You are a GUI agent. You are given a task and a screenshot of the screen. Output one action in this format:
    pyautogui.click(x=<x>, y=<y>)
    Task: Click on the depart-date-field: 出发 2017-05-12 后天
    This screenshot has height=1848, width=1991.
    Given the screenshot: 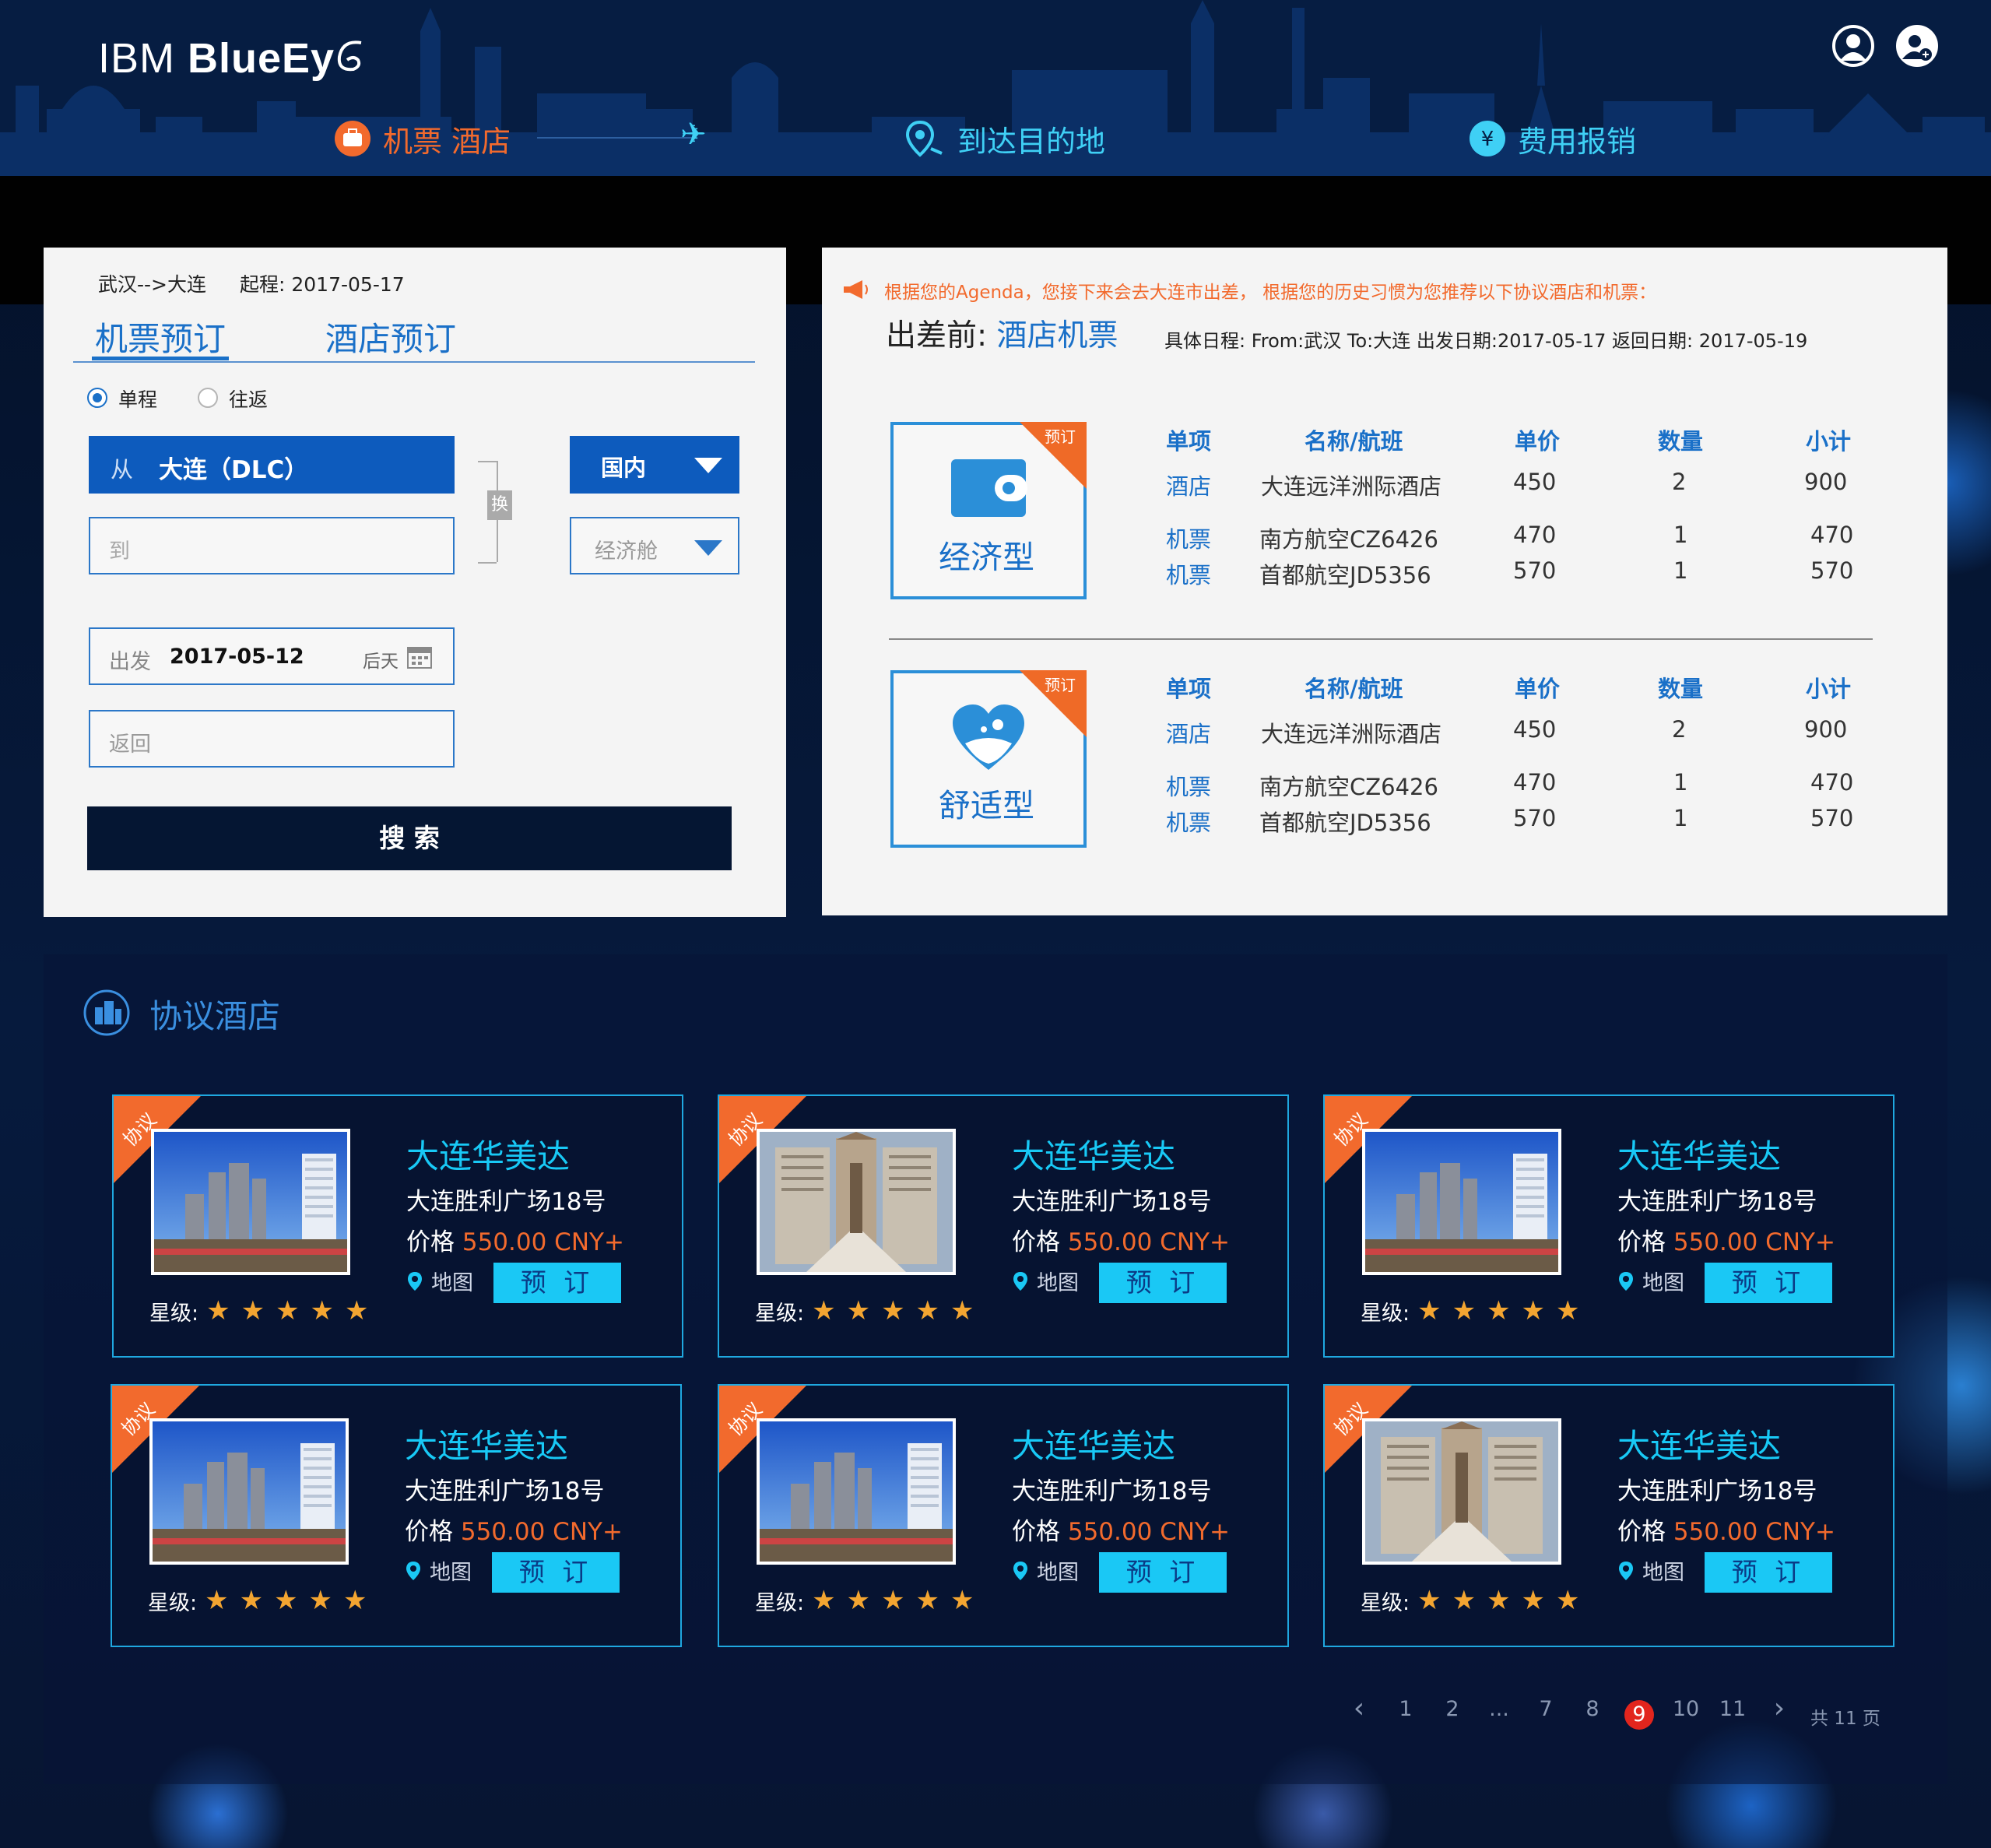 What is the action you would take?
    pyautogui.click(x=272, y=656)
    